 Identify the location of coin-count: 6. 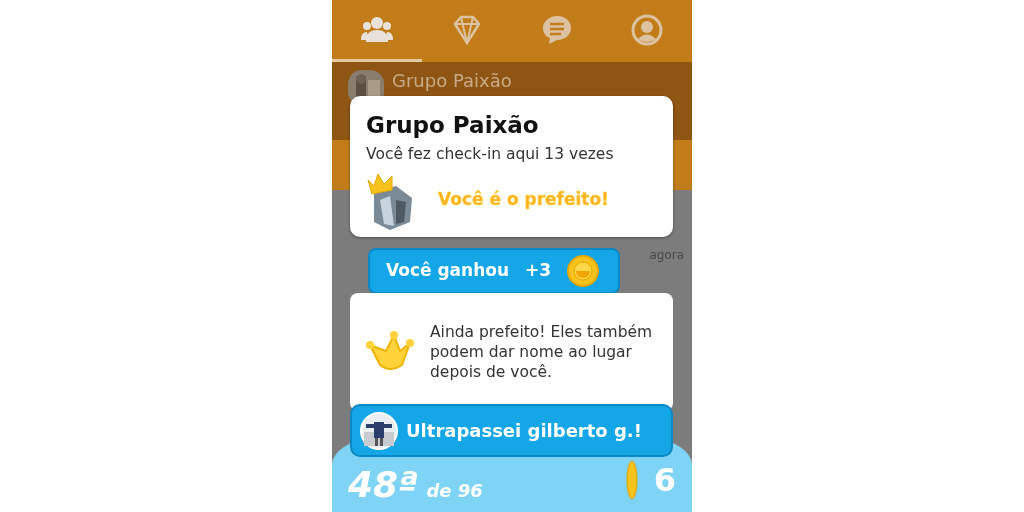
(664, 480).